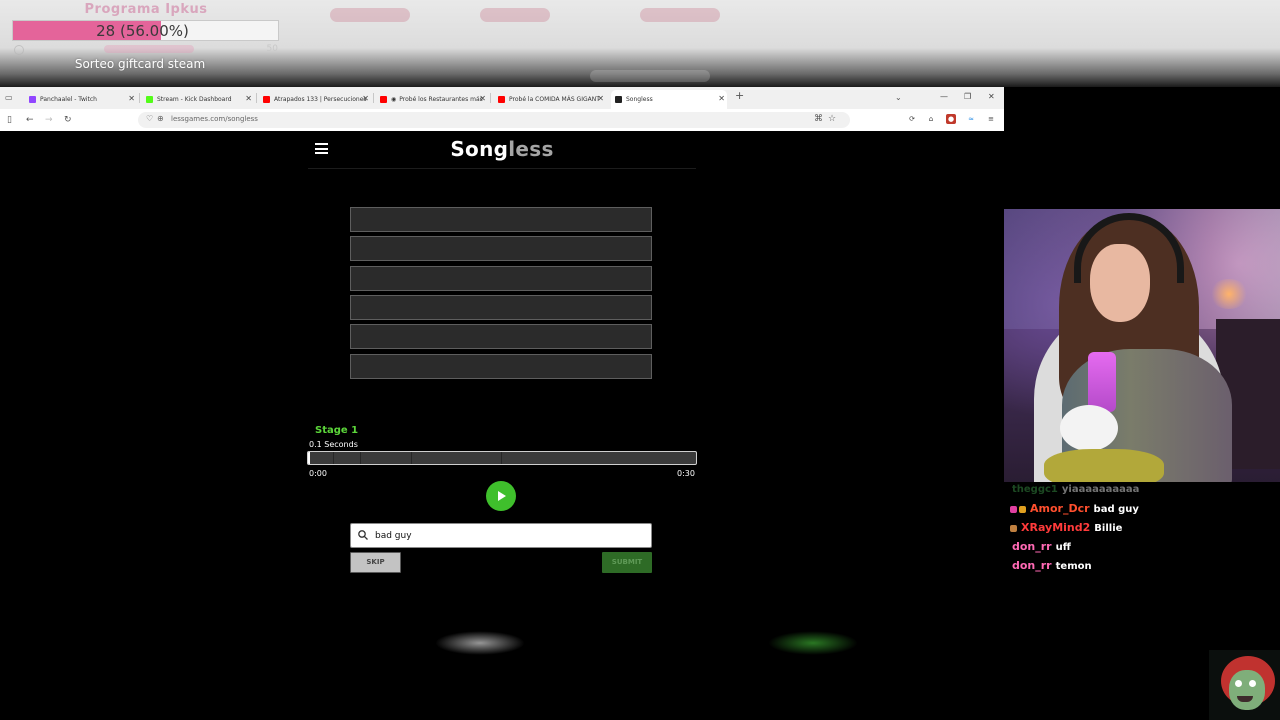 The image size is (1280, 720). I want to click on lock-icon: ⊕, so click(160, 118).